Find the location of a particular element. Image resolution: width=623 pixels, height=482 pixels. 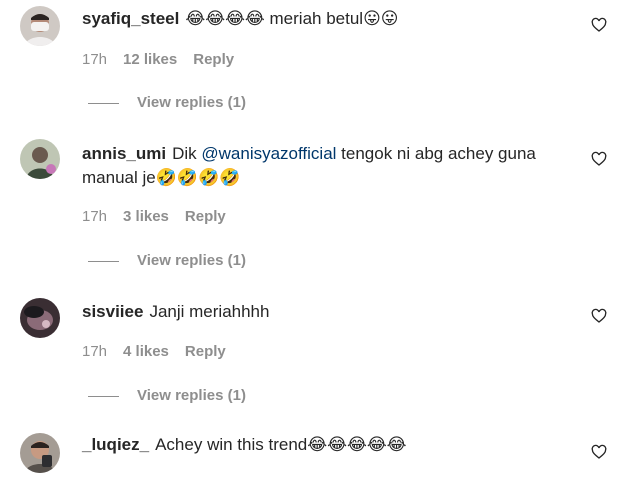

comment-username: sisviiee is located at coordinates (112, 311).